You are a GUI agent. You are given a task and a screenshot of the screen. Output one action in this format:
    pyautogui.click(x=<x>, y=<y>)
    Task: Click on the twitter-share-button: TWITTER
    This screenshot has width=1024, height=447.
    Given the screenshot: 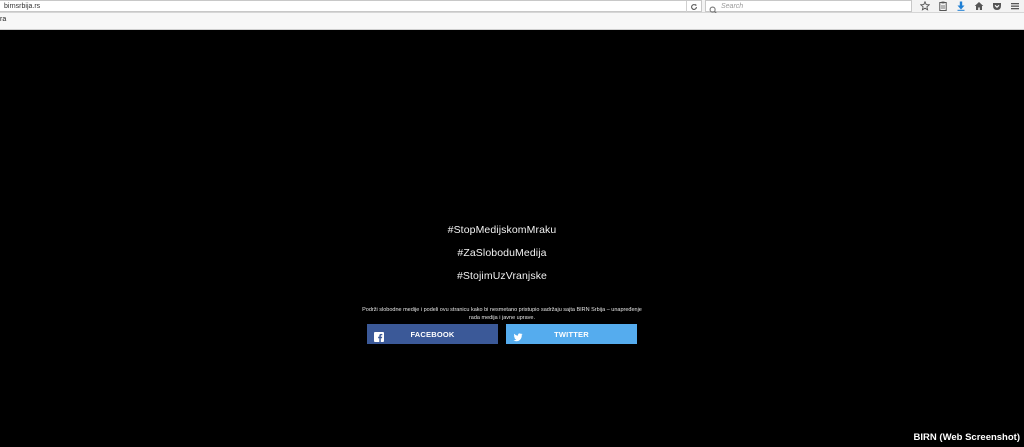 What is the action you would take?
    pyautogui.click(x=571, y=334)
    